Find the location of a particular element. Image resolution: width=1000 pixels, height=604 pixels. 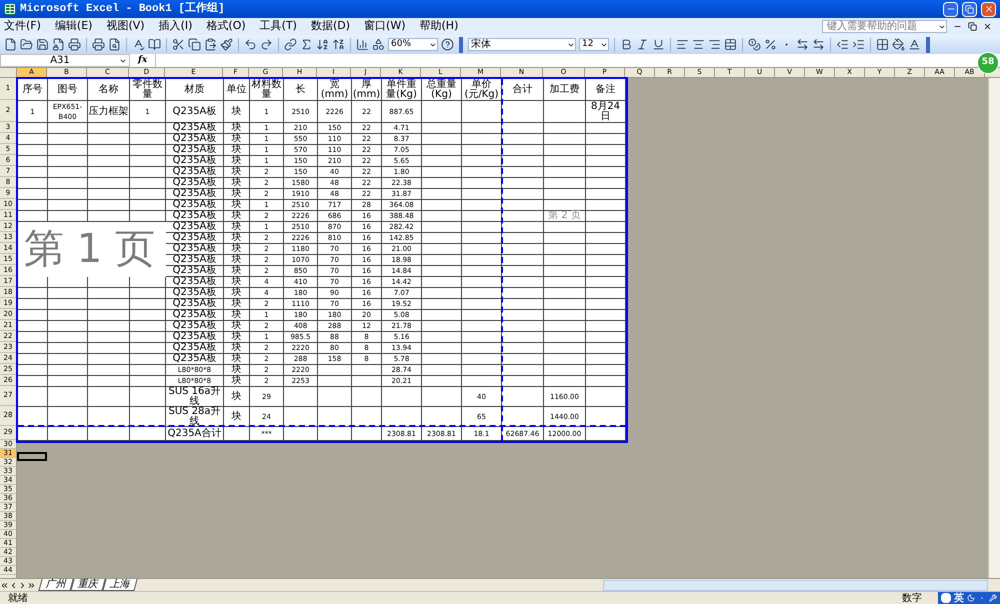

help-search-field: 键入需要帮助的问题 is located at coordinates (884, 26).